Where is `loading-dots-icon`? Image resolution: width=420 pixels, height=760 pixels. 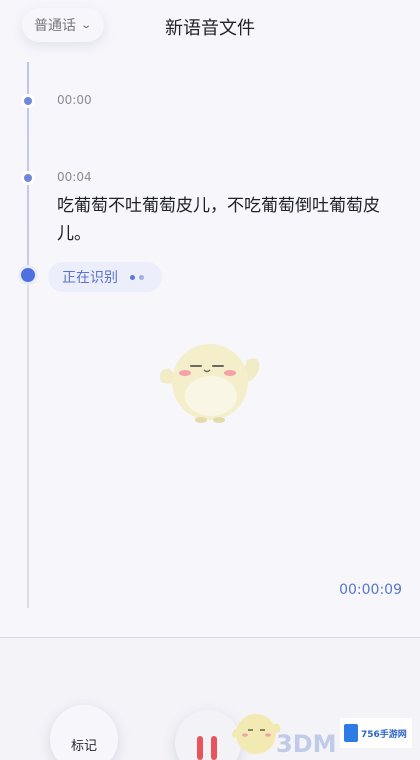 loading-dots-icon is located at coordinates (137, 277).